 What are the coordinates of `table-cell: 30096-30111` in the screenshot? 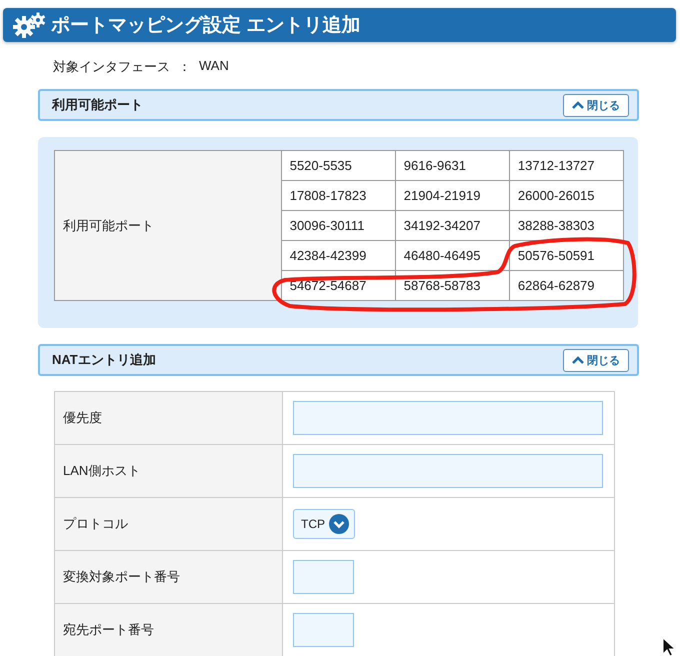 It's located at (338, 225).